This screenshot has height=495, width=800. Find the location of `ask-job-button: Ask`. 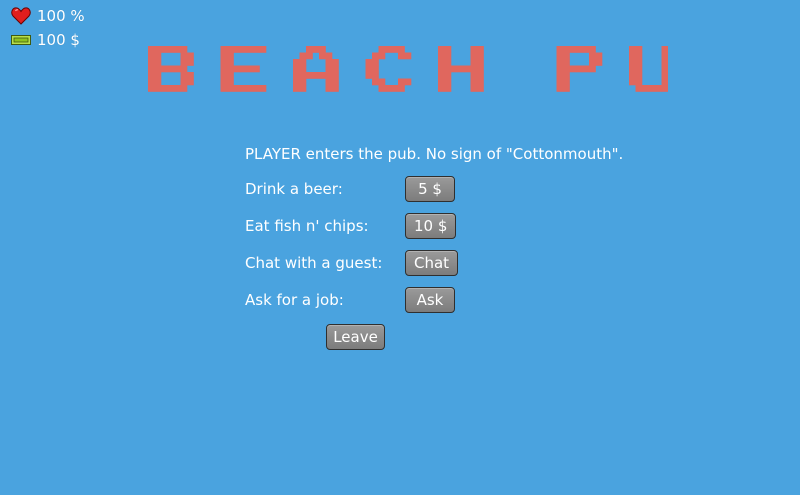

ask-job-button: Ask is located at coordinates (430, 299).